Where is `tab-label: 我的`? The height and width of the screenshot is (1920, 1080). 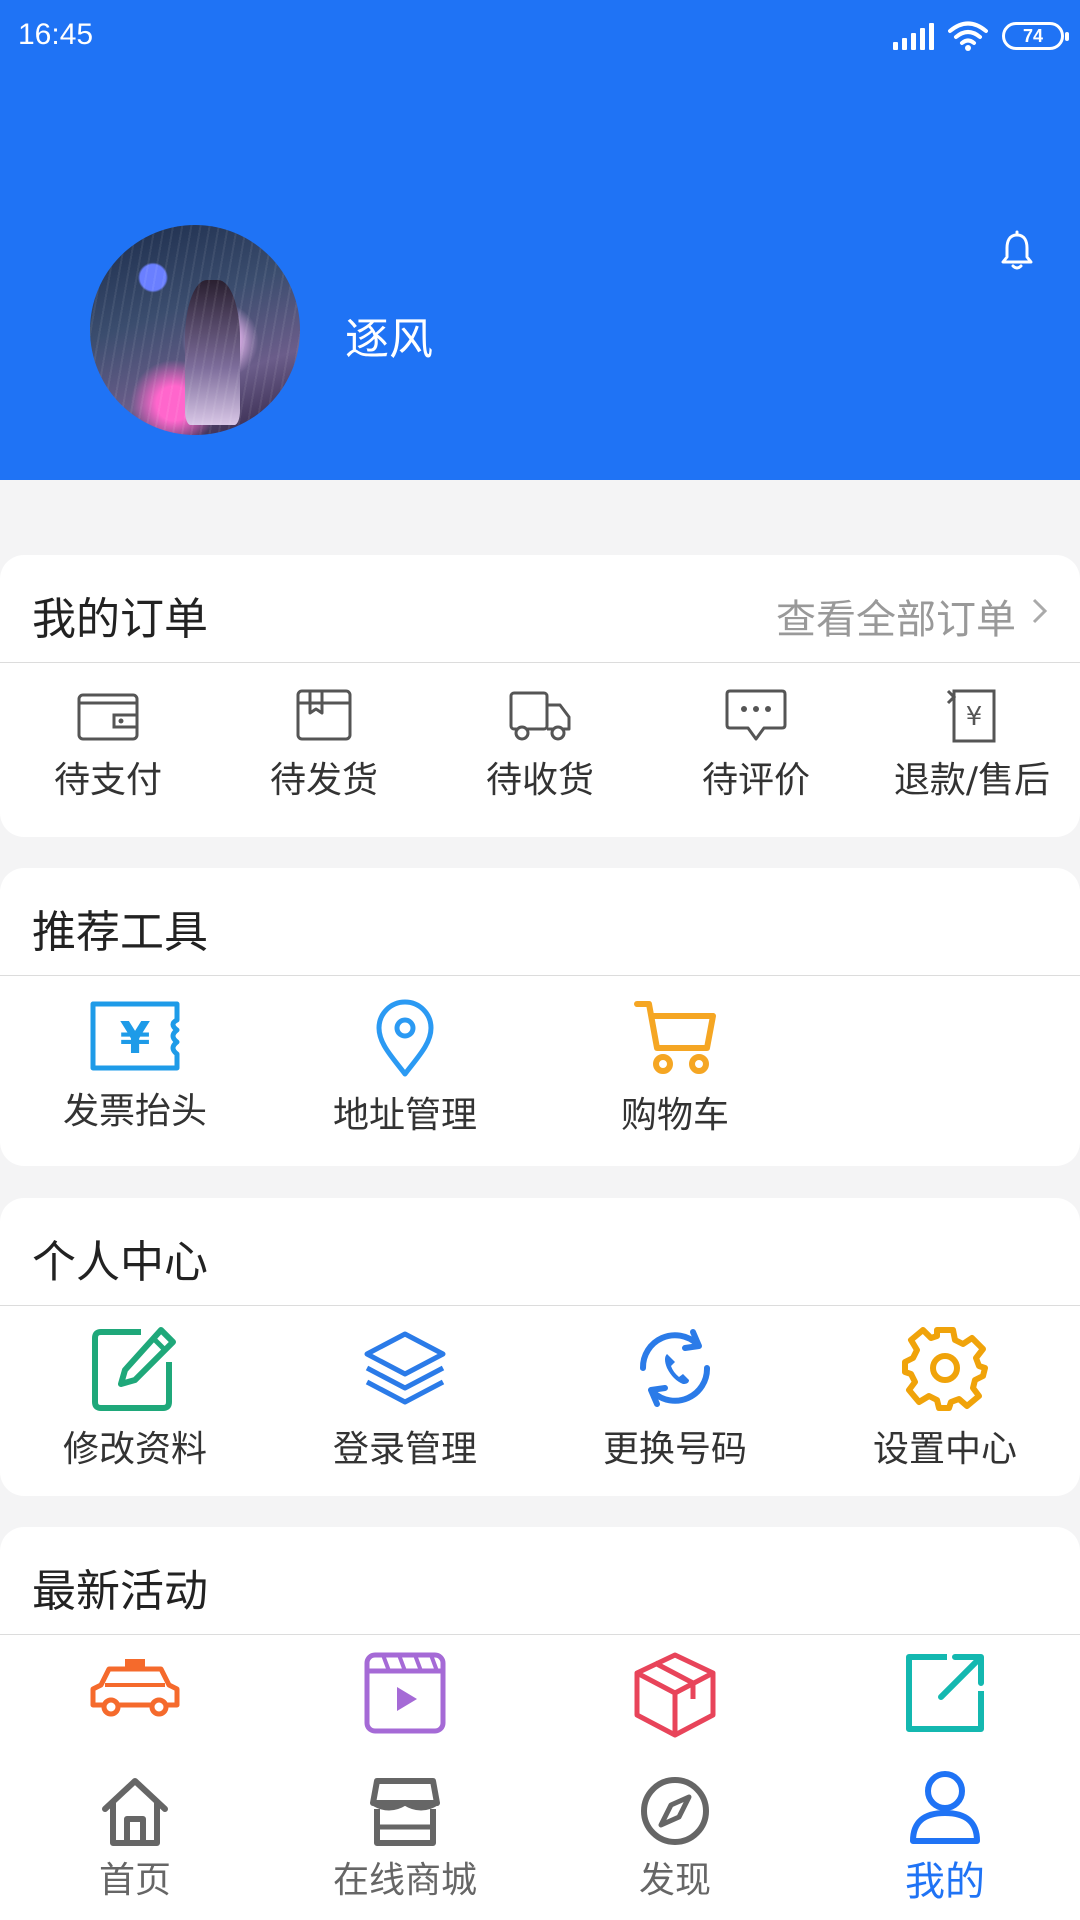
tab-label: 我的 is located at coordinates (945, 1882).